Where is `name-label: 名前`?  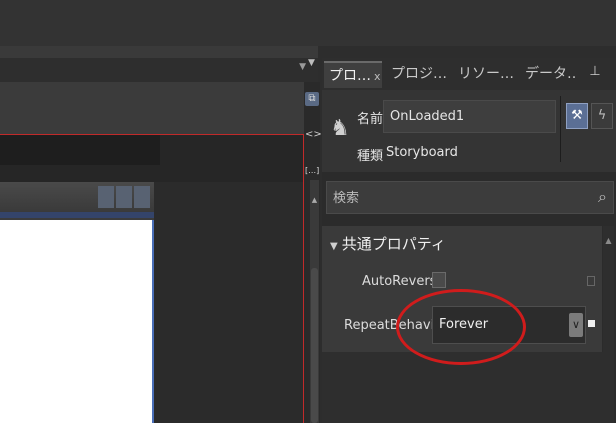 name-label: 名前 is located at coordinates (370, 119).